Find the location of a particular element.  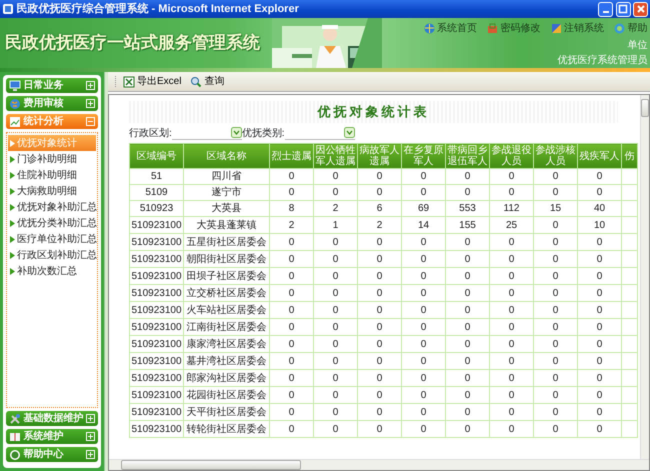

toolbar-button: 查询 is located at coordinates (207, 81).